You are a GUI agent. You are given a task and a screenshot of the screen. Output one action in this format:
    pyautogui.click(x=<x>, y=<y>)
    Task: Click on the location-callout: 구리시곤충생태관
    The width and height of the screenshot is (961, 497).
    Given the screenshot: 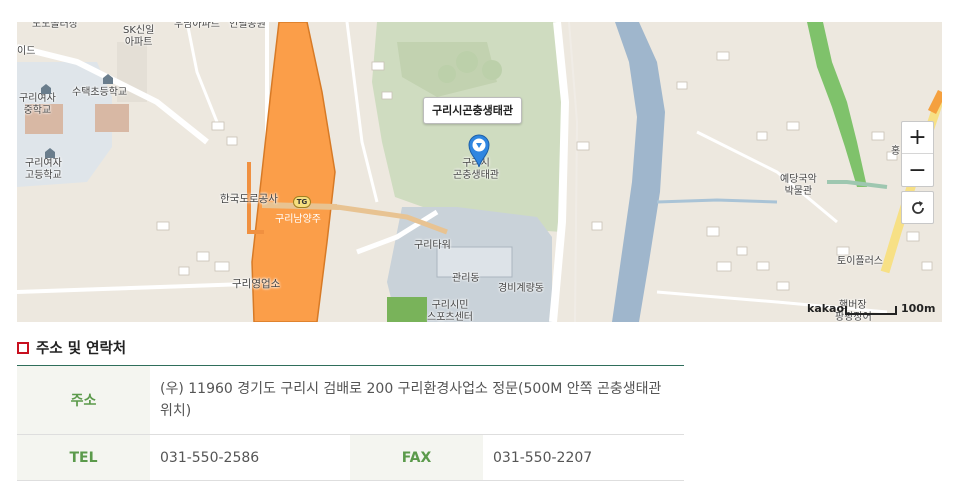 What is the action you would take?
    pyautogui.click(x=472, y=110)
    